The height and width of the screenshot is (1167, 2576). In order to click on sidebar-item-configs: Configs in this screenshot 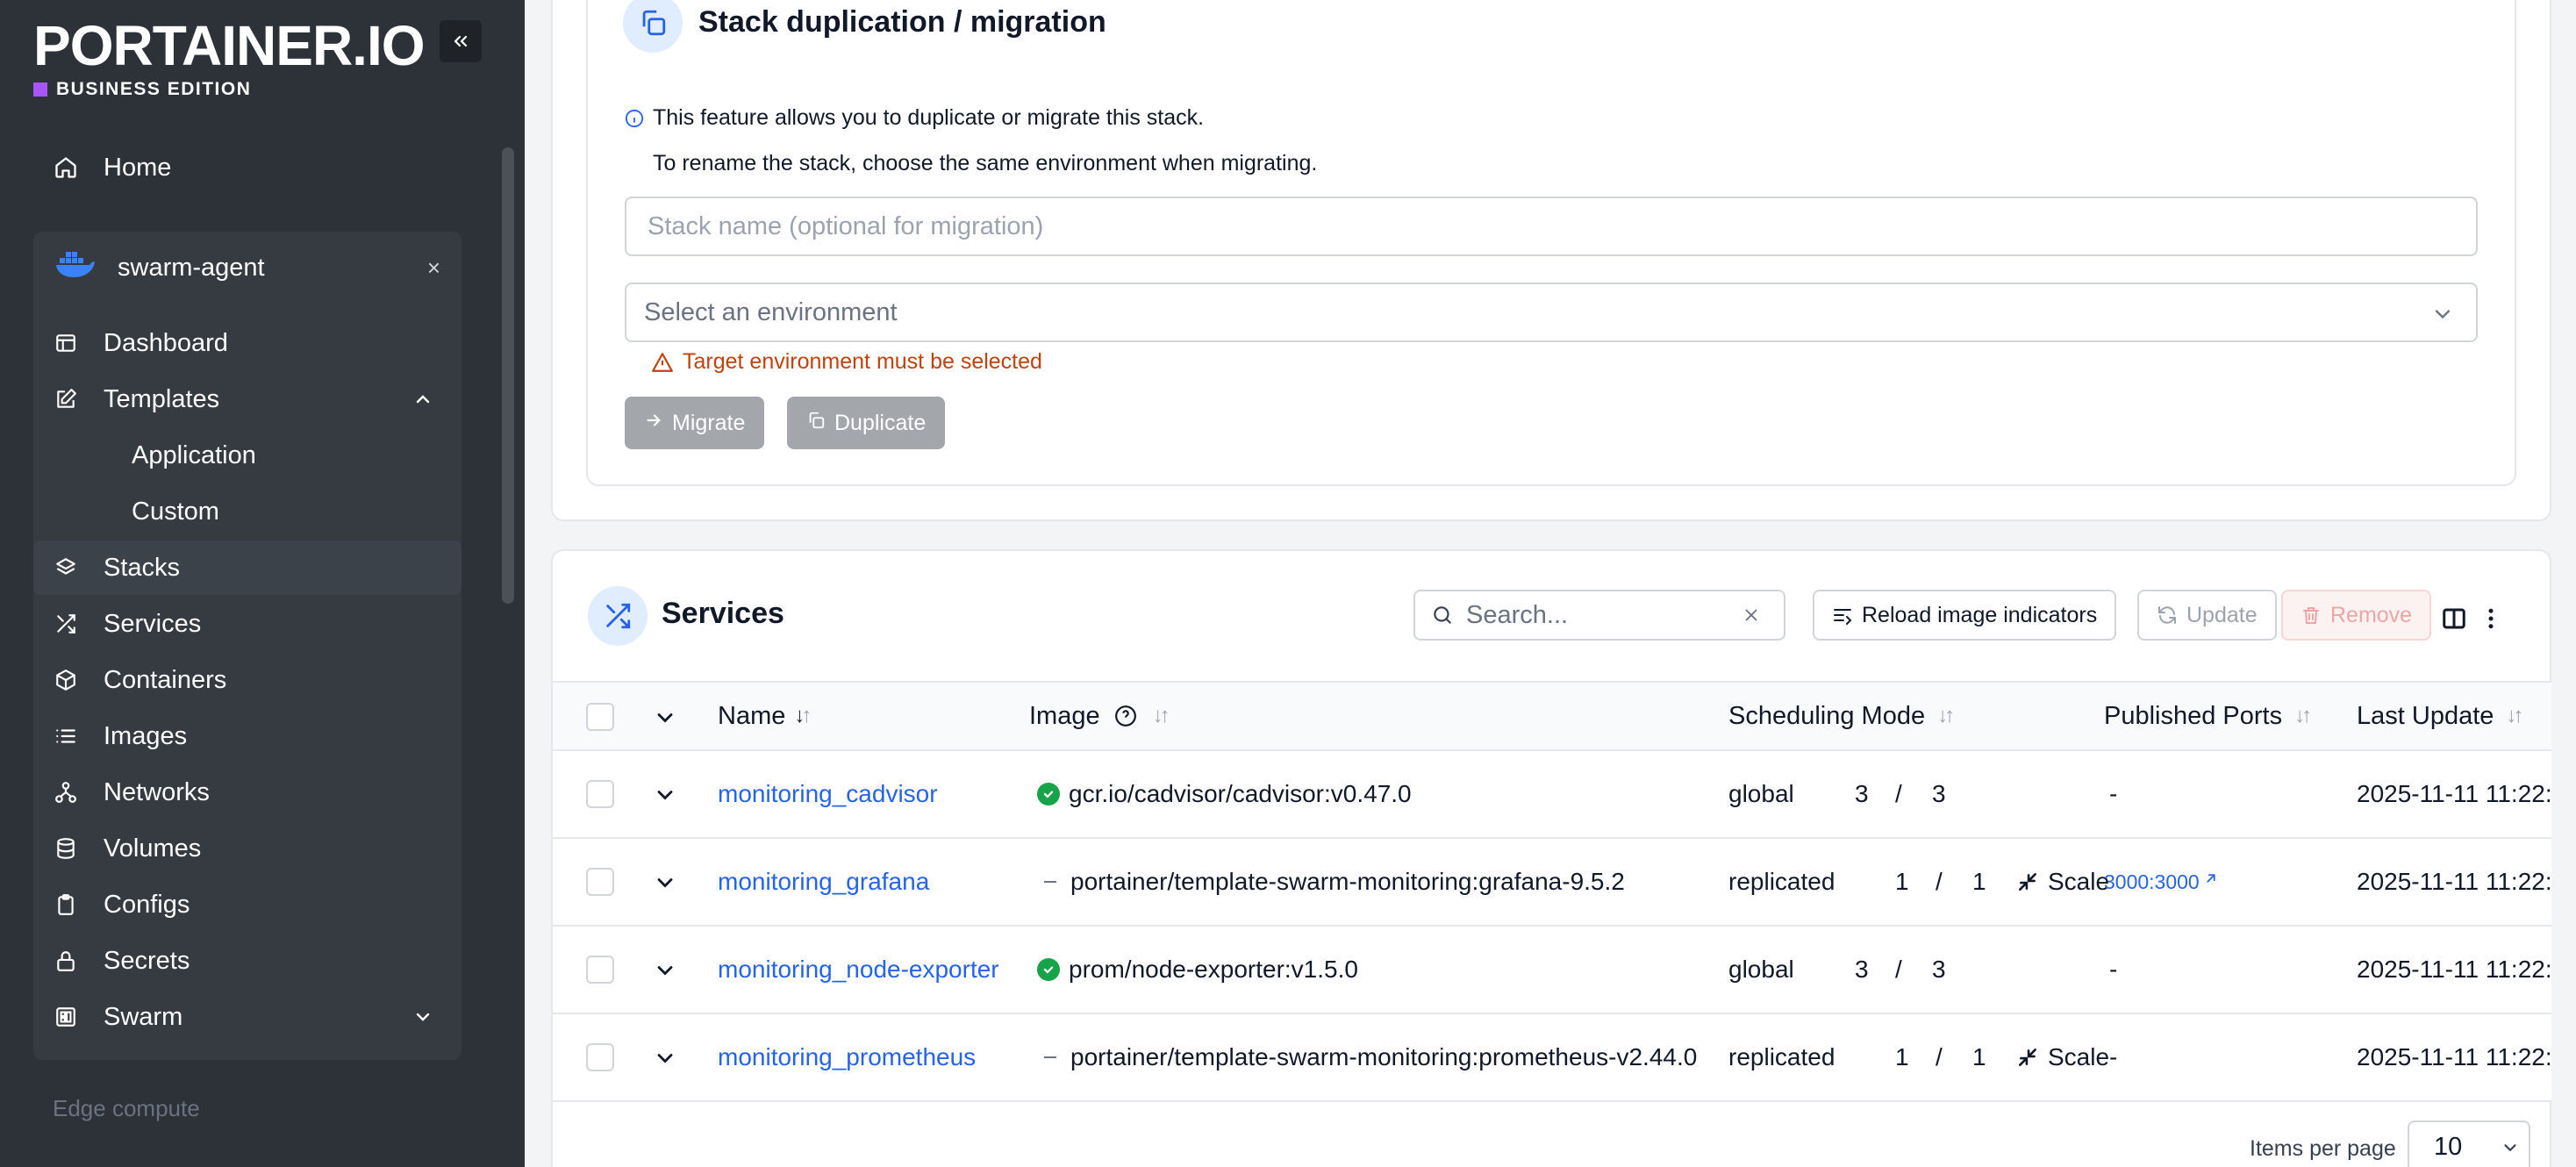, I will do `click(247, 904)`.